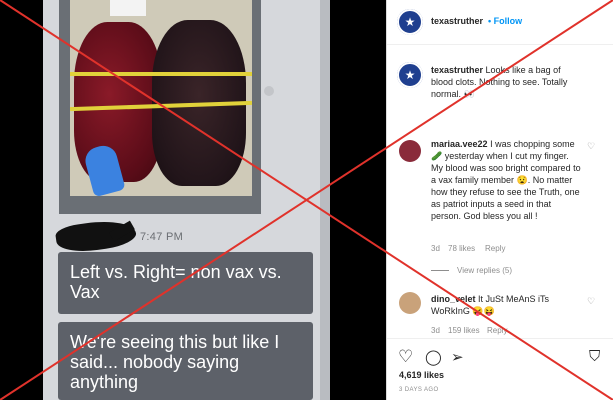 The height and width of the screenshot is (400, 613). I want to click on follow-label: Follow, so click(508, 21).